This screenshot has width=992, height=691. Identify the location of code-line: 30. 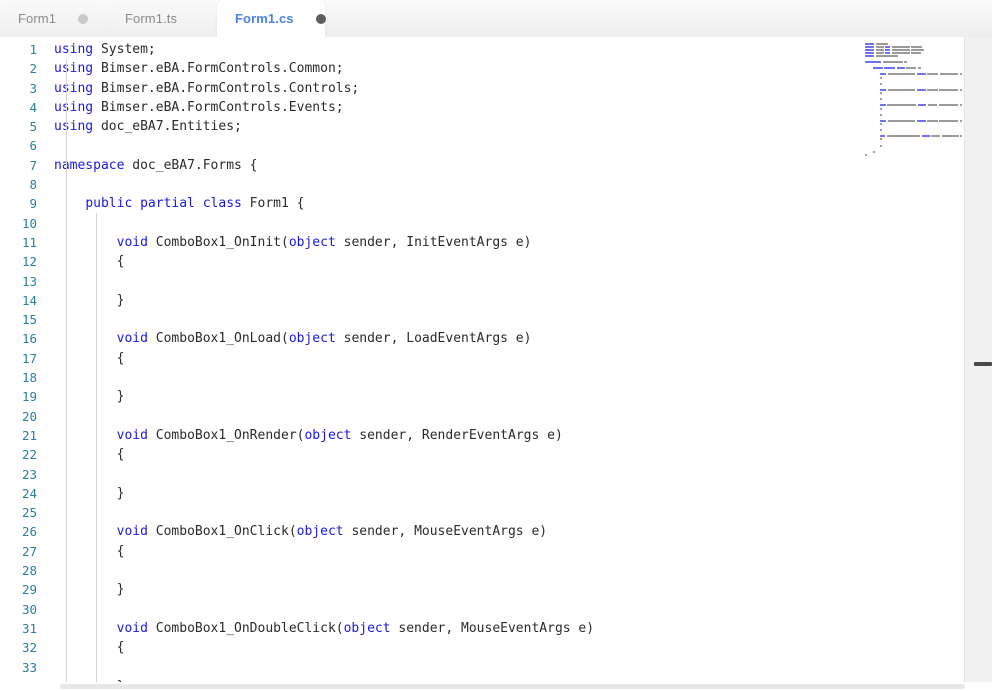
(478, 609).